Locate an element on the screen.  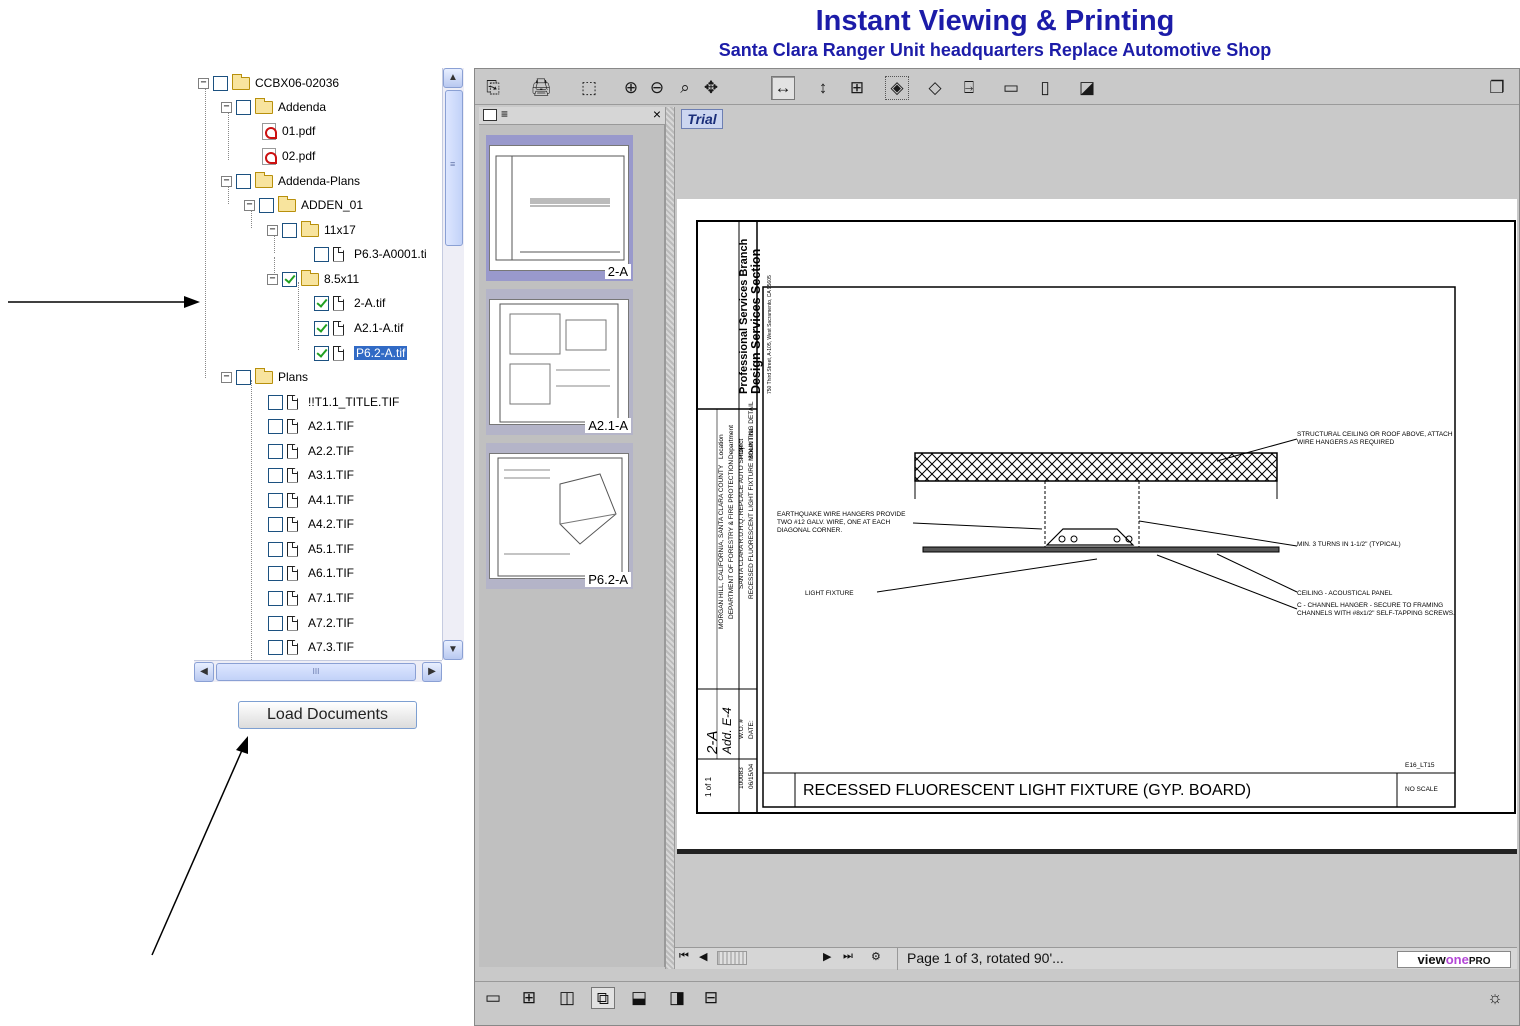
export-page-icon: ⍈ is located at coordinates (969, 88).